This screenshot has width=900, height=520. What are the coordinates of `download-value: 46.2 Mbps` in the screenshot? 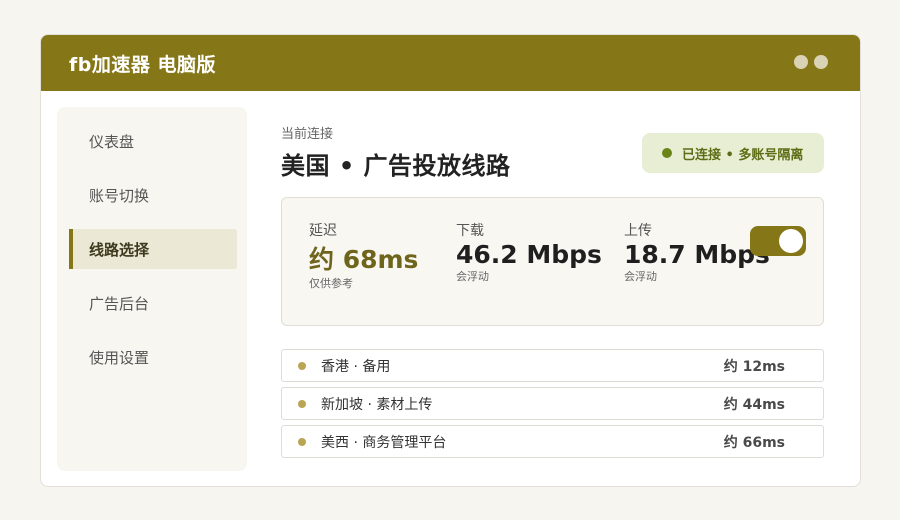 It's located at (529, 254).